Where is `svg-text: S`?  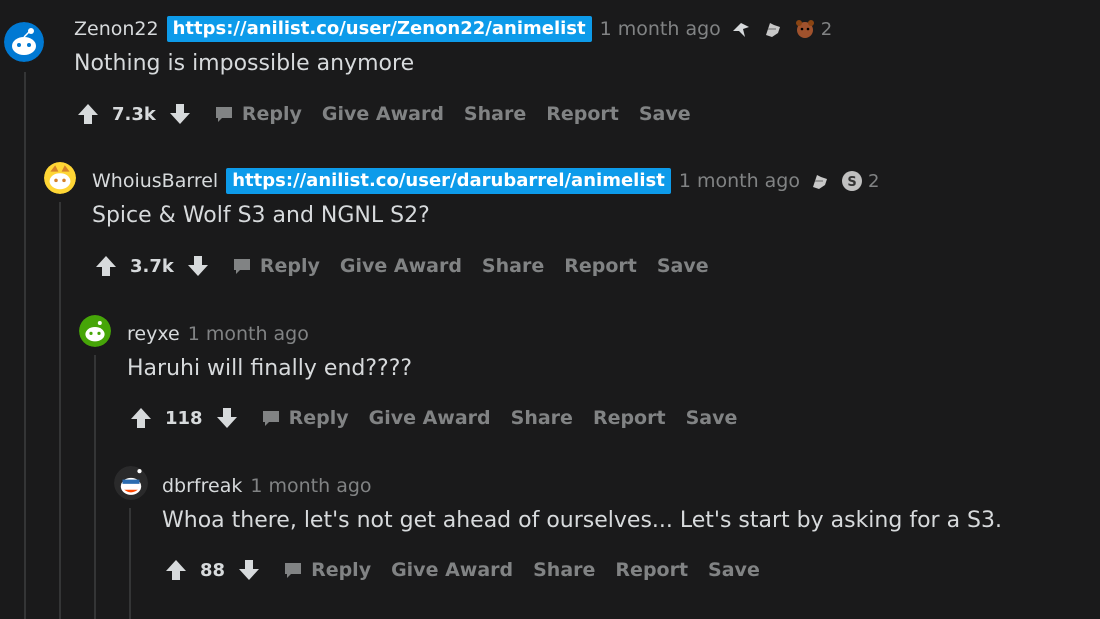 svg-text: S is located at coordinates (851, 182).